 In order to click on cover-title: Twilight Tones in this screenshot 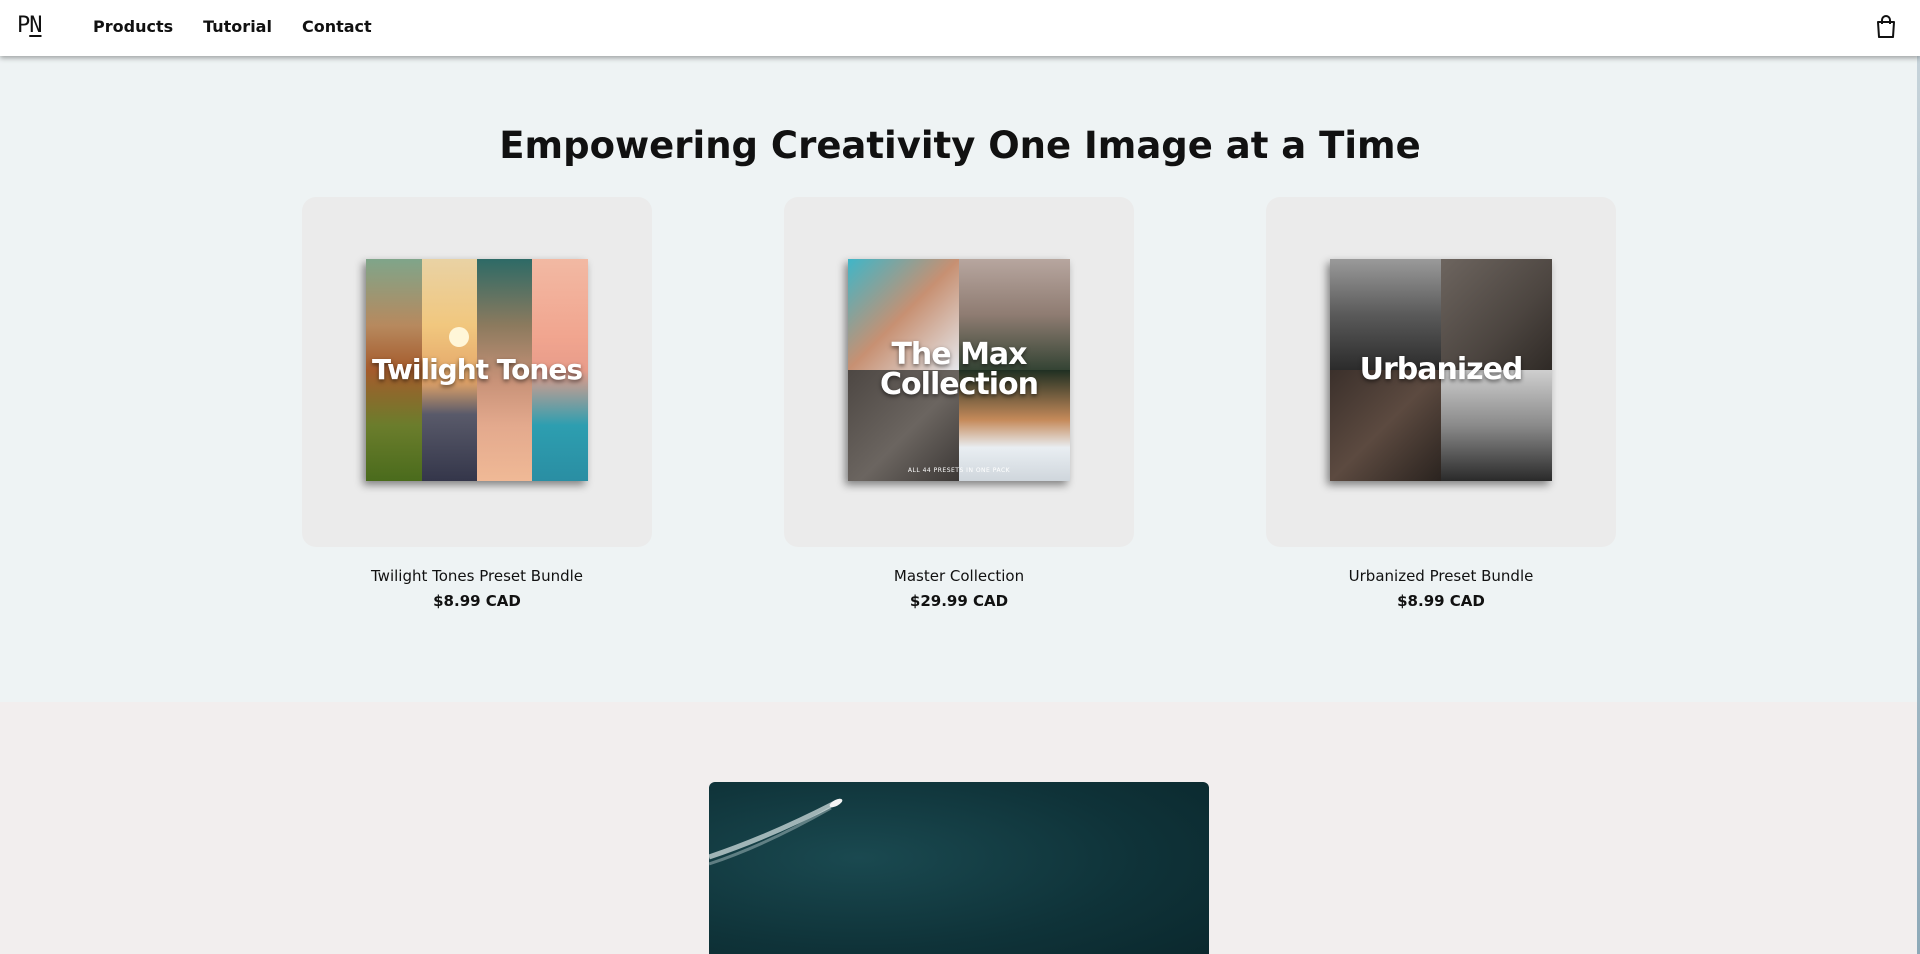, I will do `click(477, 369)`.